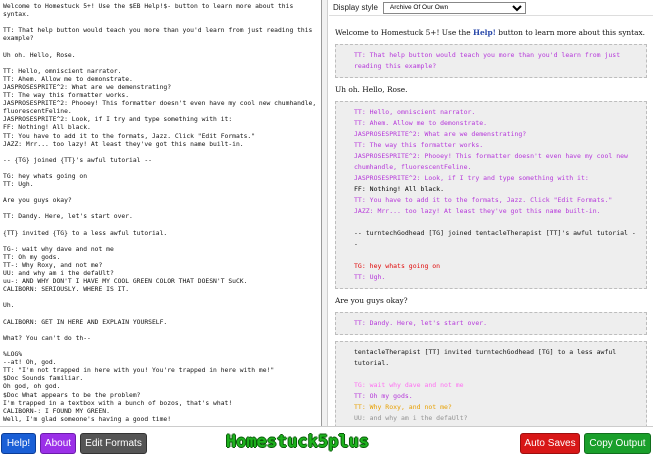 The height and width of the screenshot is (456, 653). Describe the element at coordinates (370, 277) in the screenshot. I see `chat-line: TT: Ugh.` at that location.